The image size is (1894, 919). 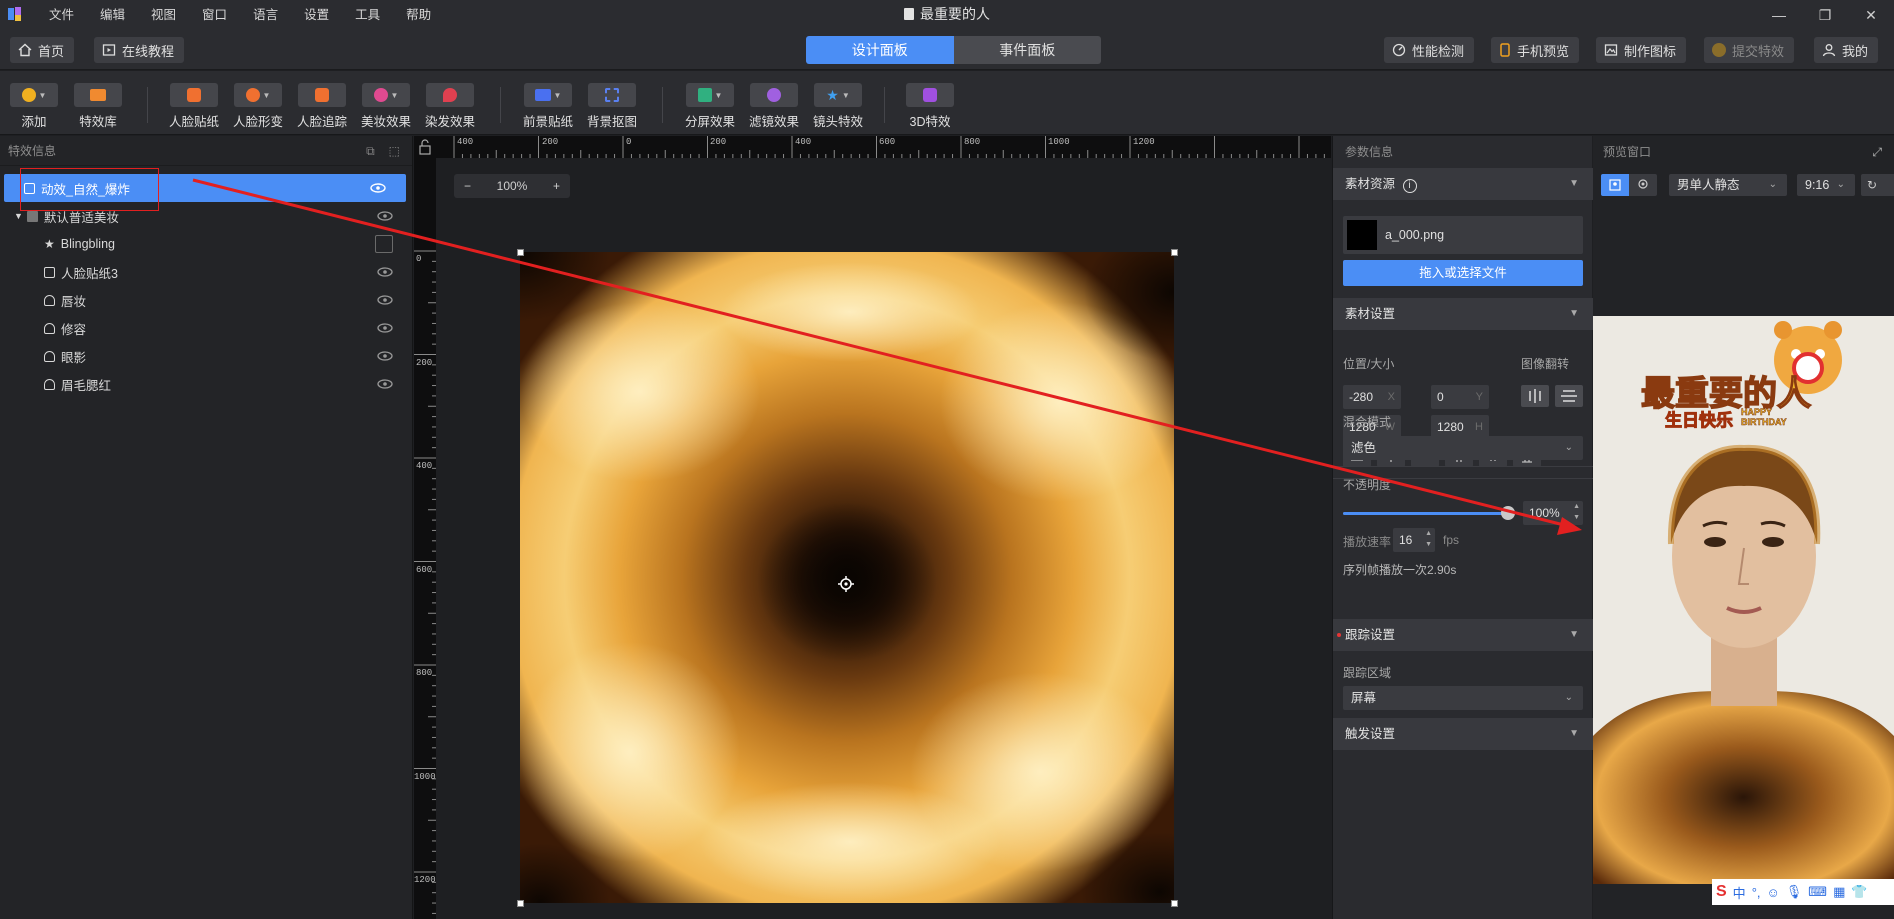 What do you see at coordinates (394, 151) in the screenshot?
I see `duplicate-icon: ⬚` at bounding box center [394, 151].